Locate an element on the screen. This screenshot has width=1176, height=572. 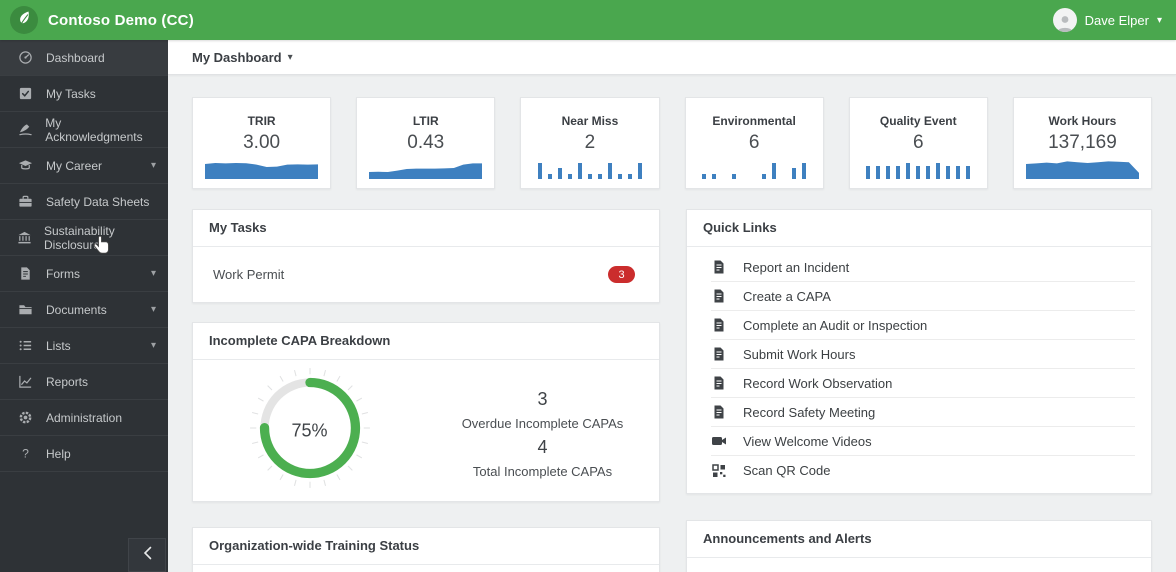
dashboard-icon is located at coordinates (25, 57).